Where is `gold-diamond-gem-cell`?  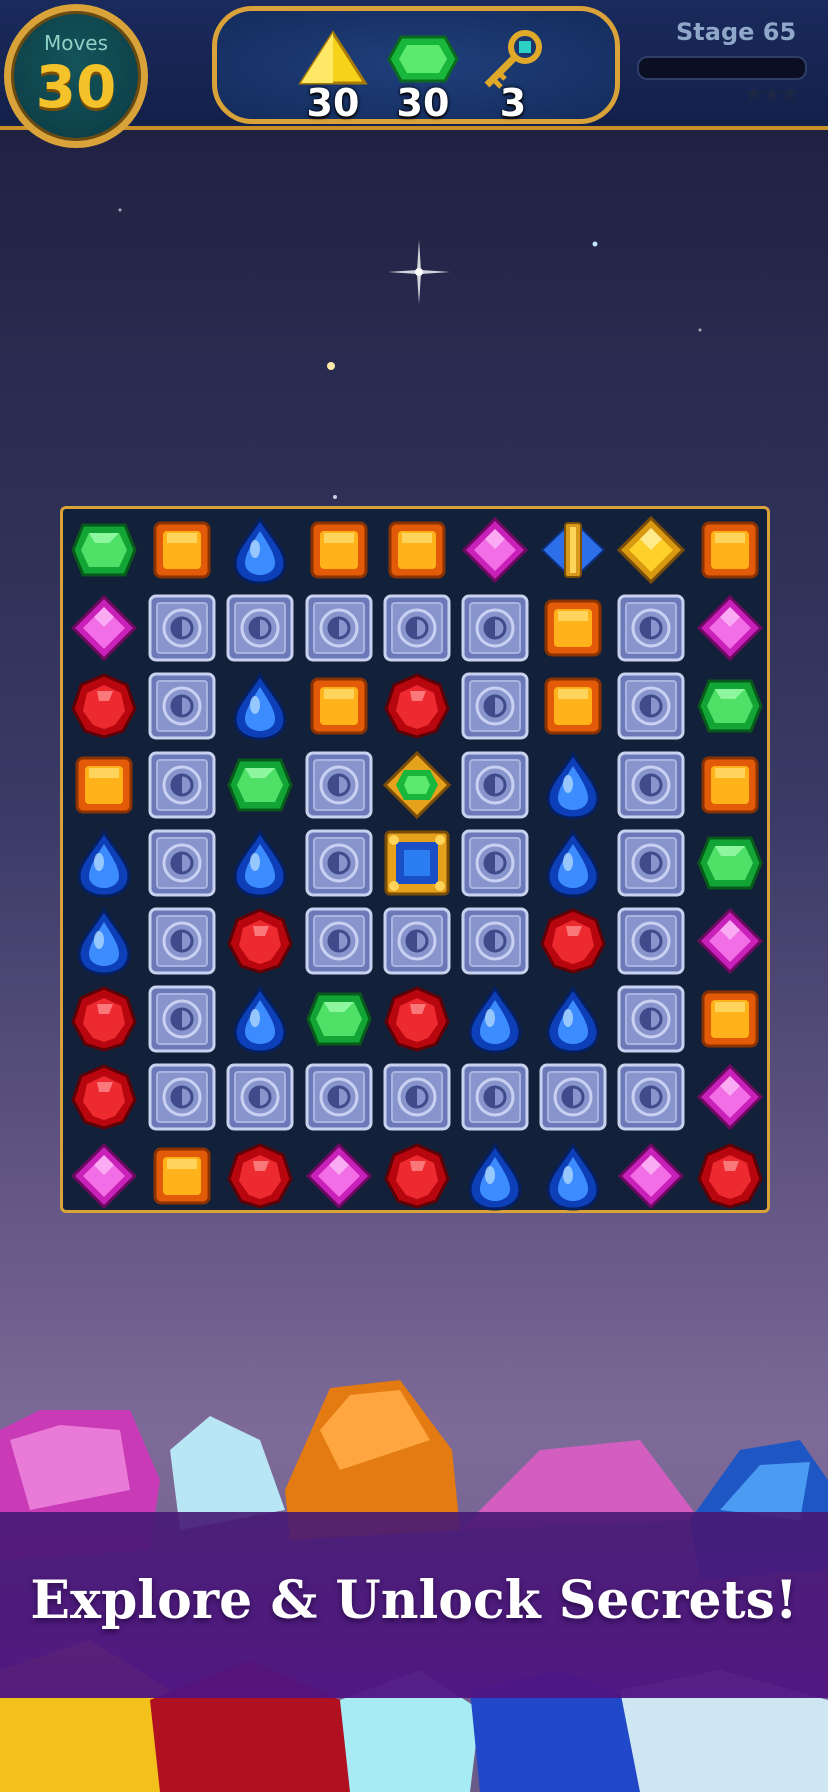
gold-diamond-gem-cell is located at coordinates (651, 550).